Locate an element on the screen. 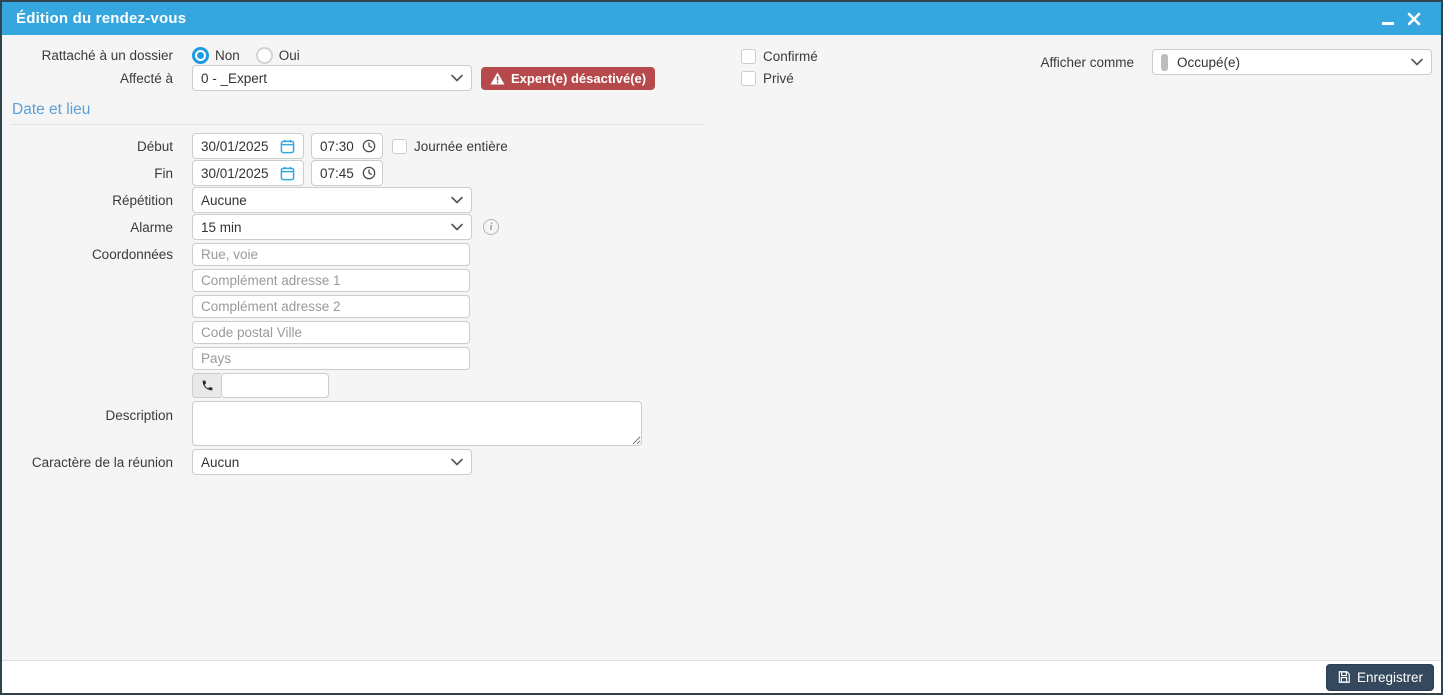  debut-date-field is located at coordinates (248, 146).